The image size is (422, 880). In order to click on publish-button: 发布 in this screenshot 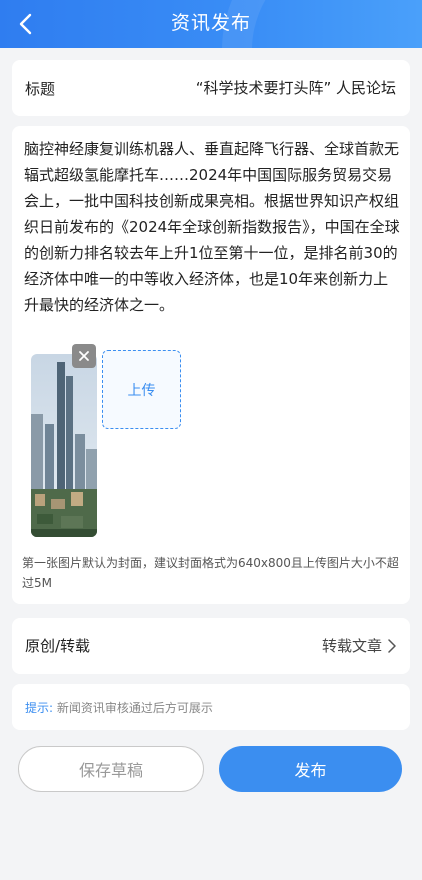, I will do `click(310, 769)`.